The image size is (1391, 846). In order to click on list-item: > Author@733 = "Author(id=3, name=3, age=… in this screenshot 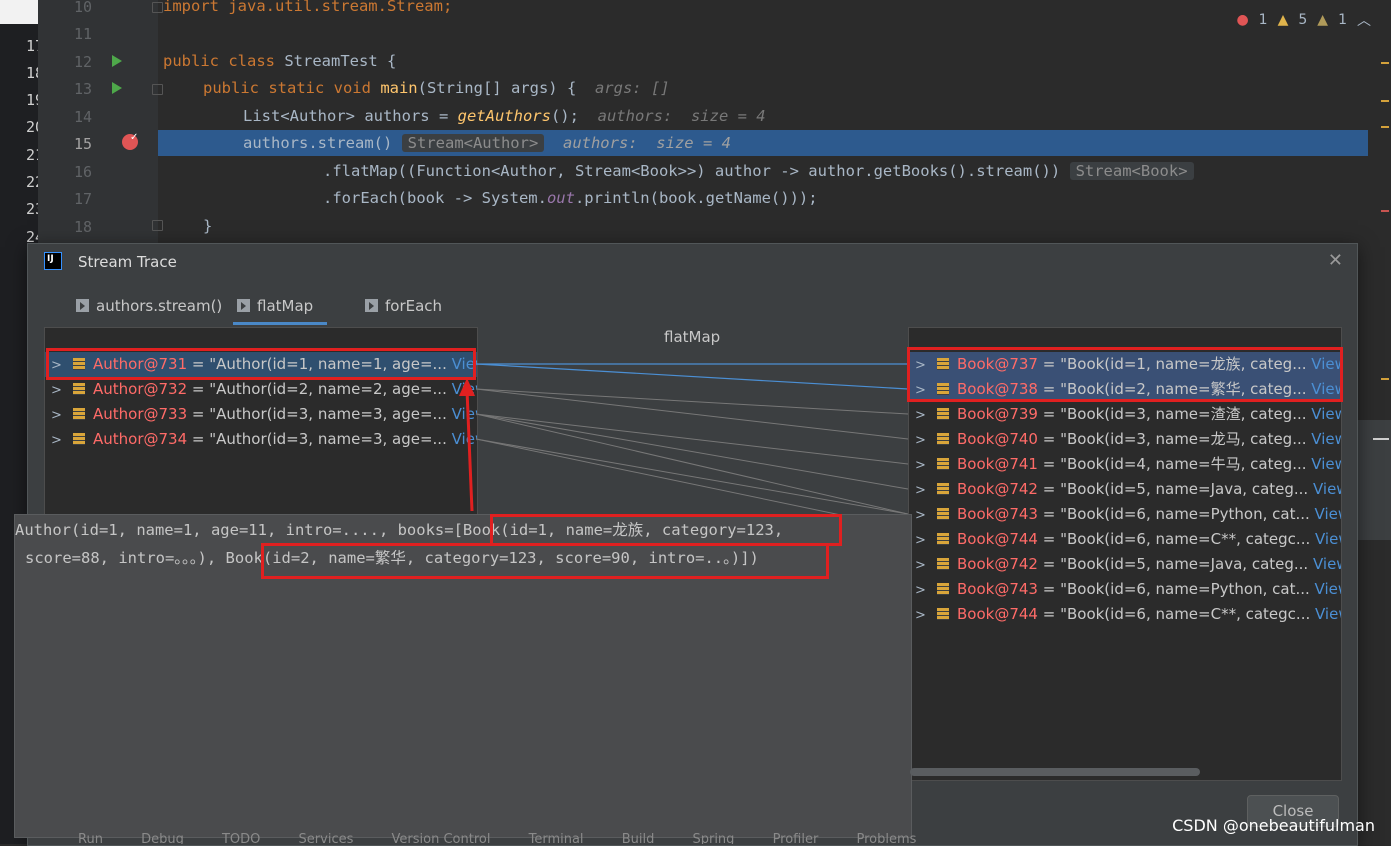, I will do `click(261, 414)`.